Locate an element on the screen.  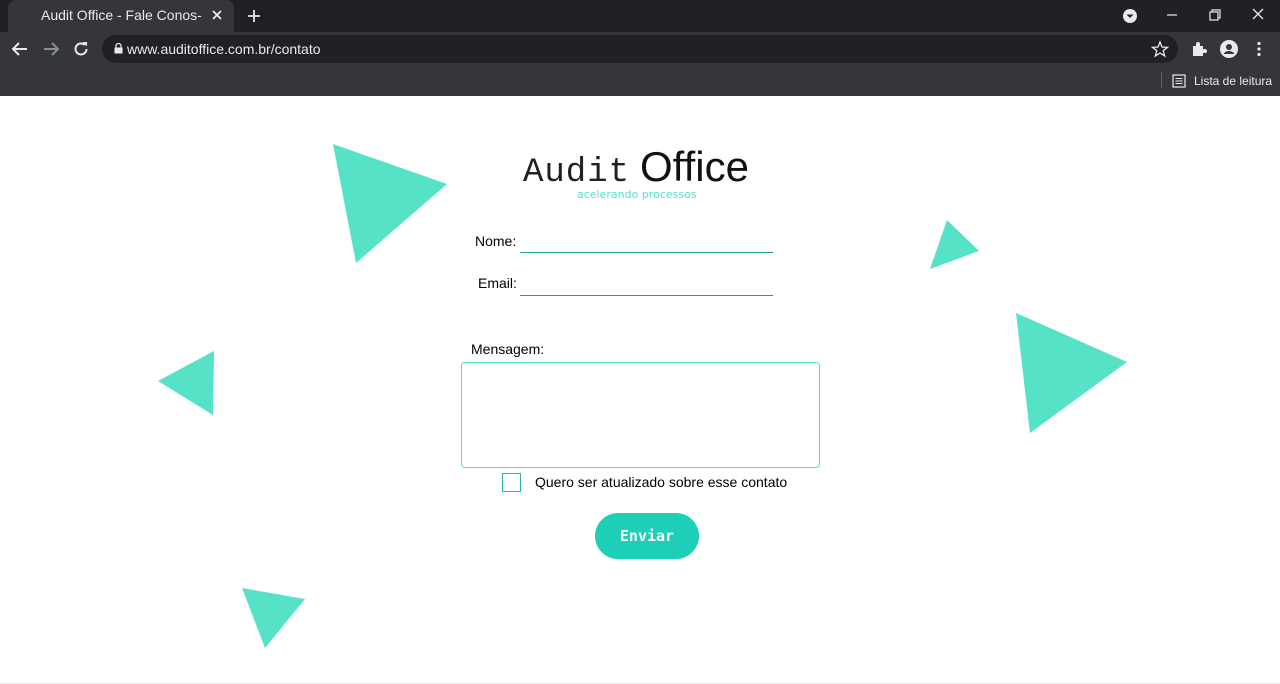
new-tab-icon is located at coordinates (254, 16).